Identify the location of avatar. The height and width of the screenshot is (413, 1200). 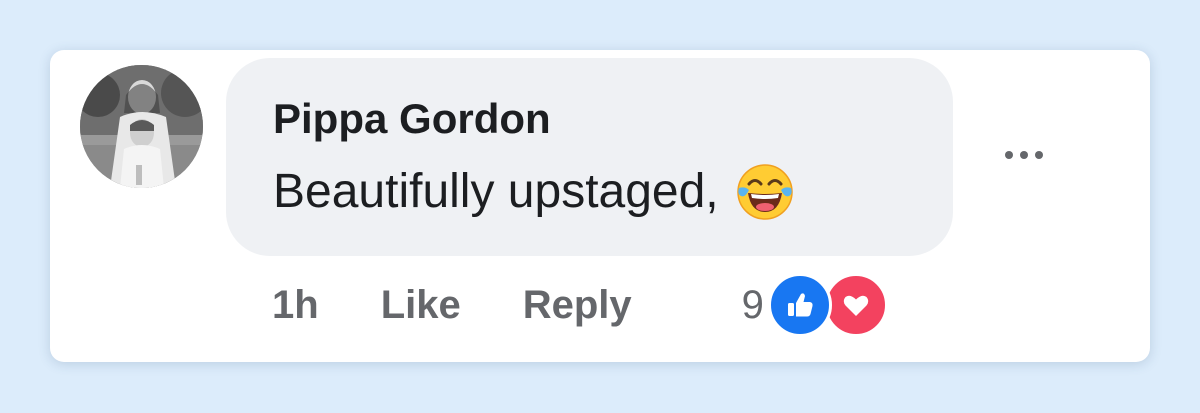
(141, 126).